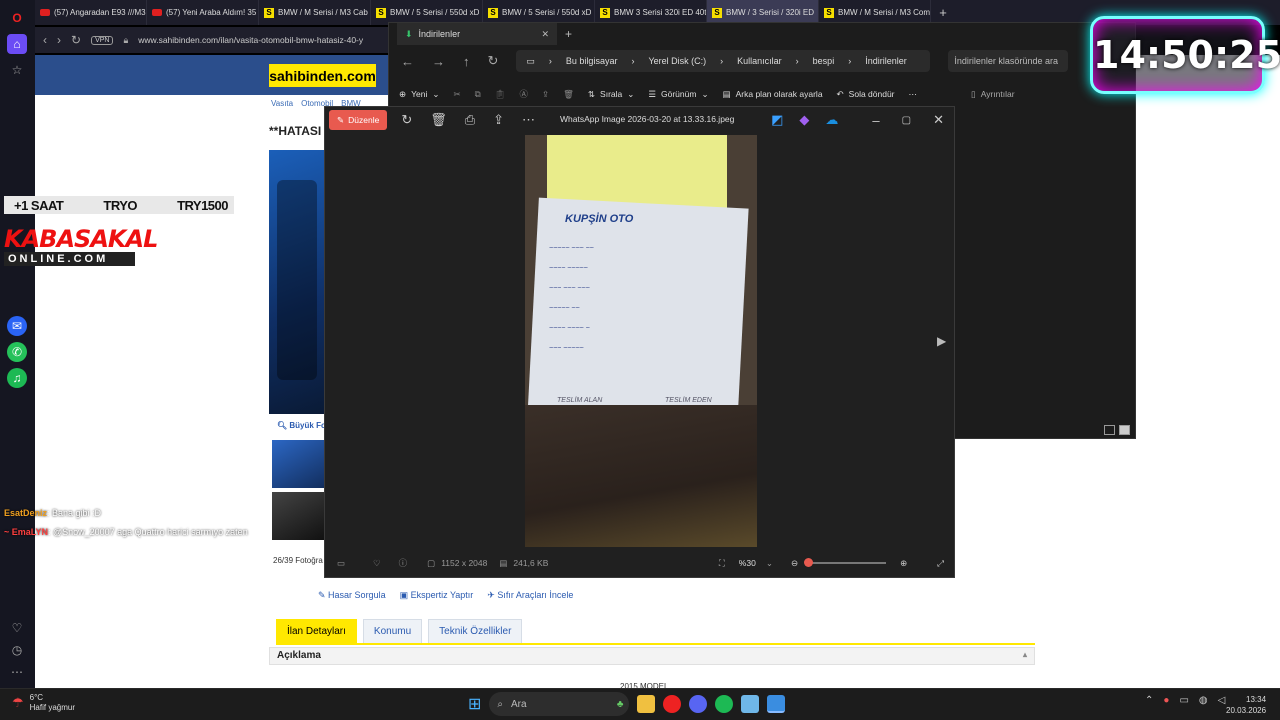  I want to click on spotify-icon: ♫, so click(17, 378).